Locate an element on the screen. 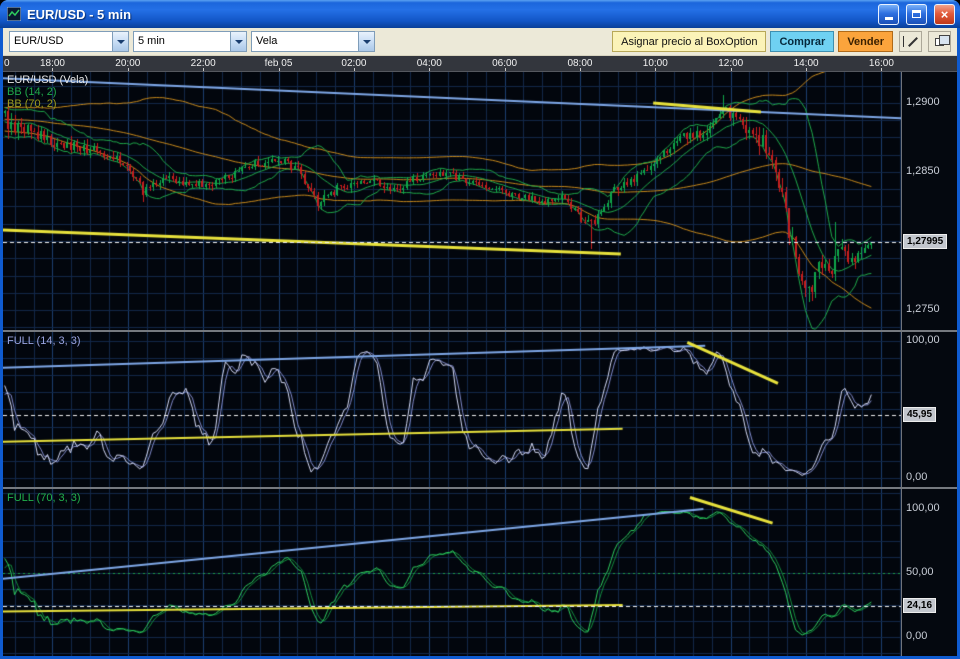 This screenshot has height=659, width=960. chart-type-select-value: Vela is located at coordinates (267, 41).